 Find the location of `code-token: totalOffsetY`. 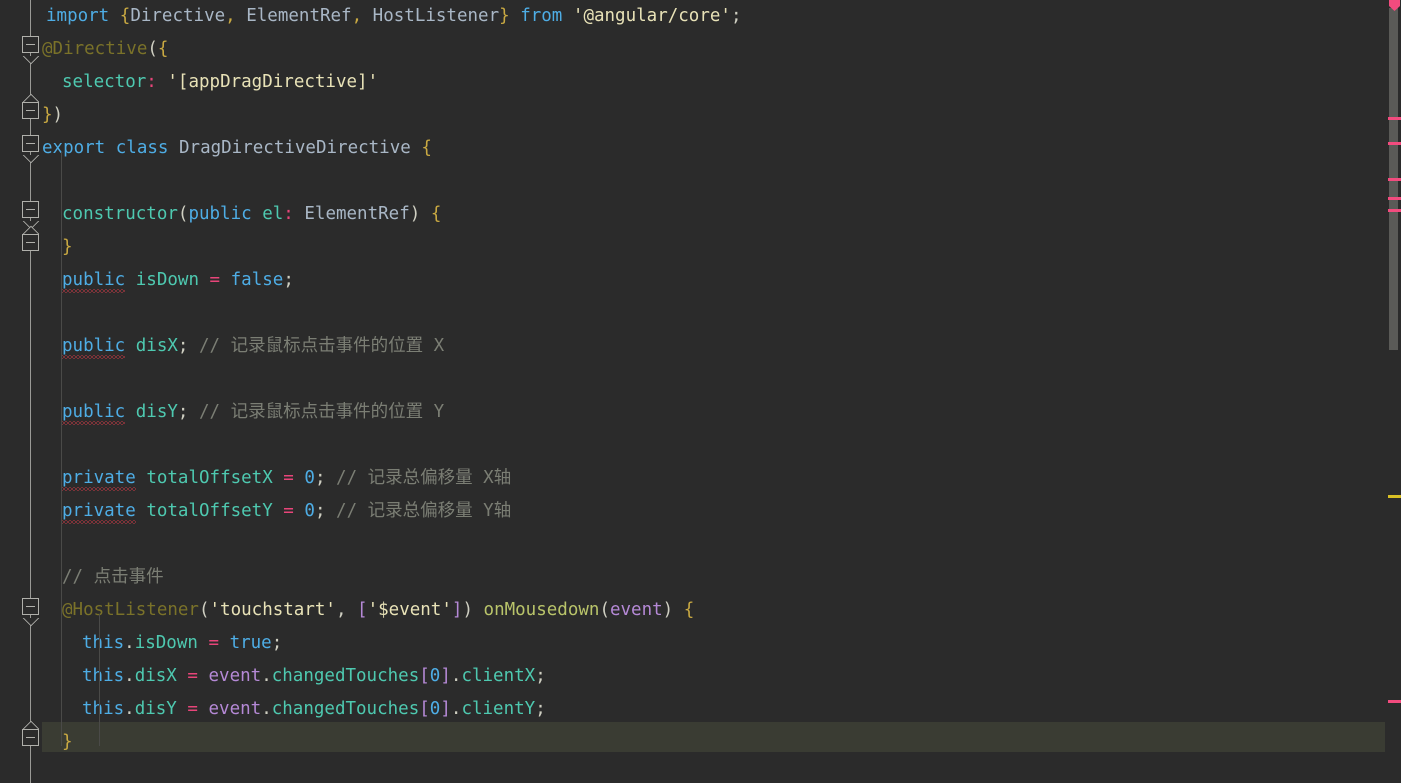

code-token: totalOffsetY is located at coordinates (209, 511).